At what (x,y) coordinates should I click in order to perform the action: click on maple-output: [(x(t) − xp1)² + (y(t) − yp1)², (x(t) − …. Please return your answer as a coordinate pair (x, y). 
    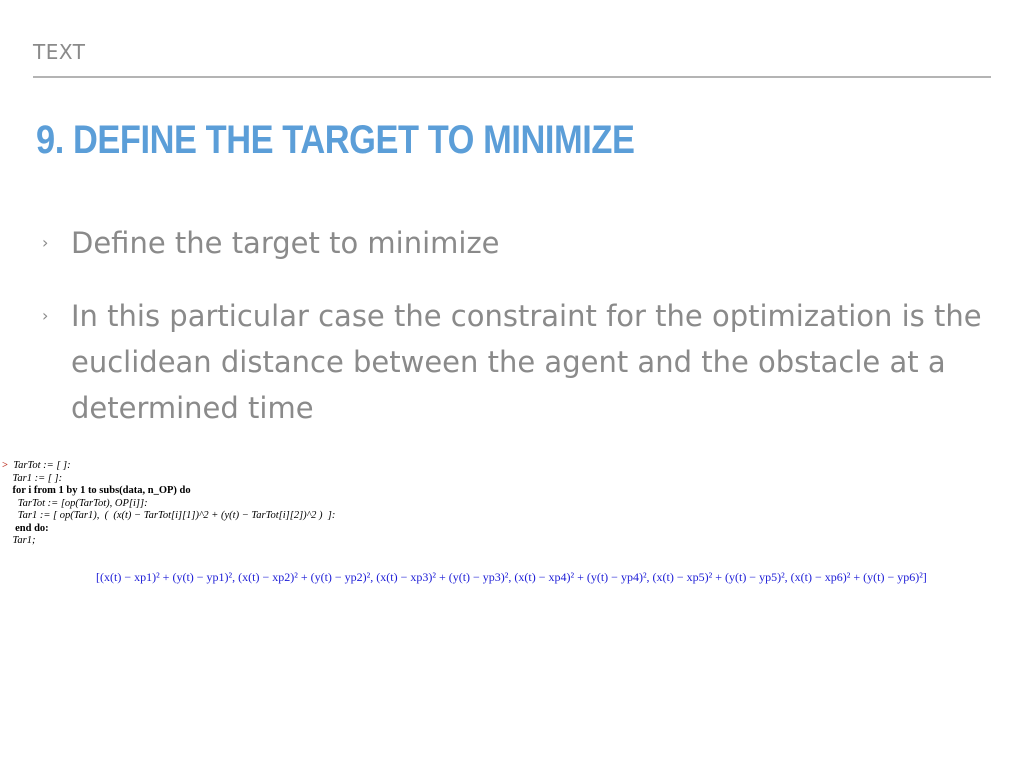
    Looking at the image, I should click on (511, 577).